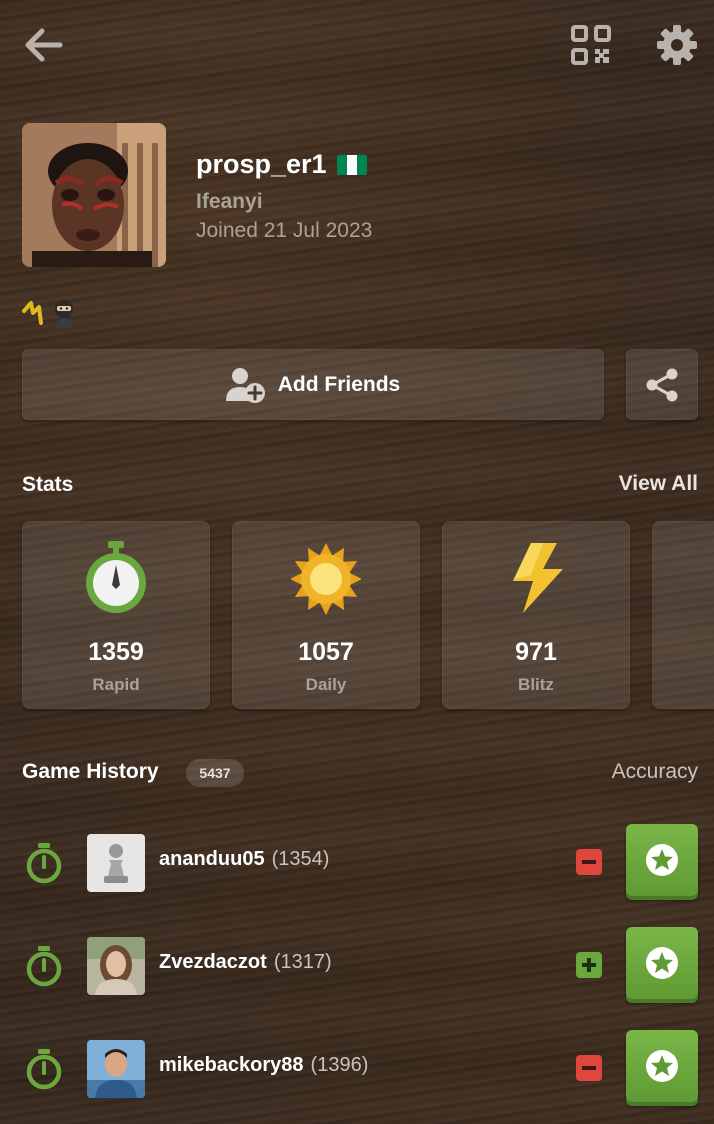 The height and width of the screenshot is (1124, 714). What do you see at coordinates (677, 45) in the screenshot?
I see `gear-icon` at bounding box center [677, 45].